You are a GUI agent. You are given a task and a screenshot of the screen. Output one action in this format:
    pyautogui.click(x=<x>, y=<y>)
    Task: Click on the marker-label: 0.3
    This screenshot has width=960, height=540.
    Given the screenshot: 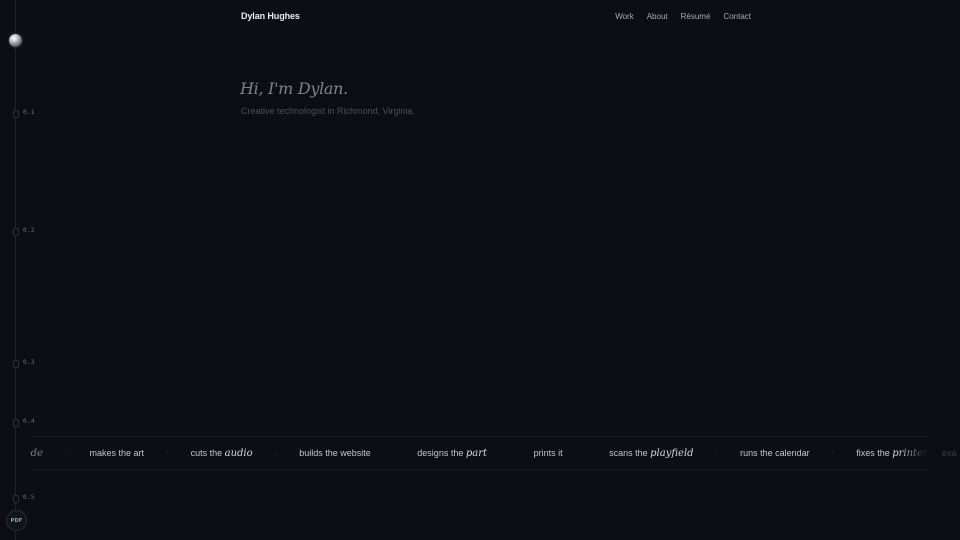 What is the action you would take?
    pyautogui.click(x=29, y=362)
    